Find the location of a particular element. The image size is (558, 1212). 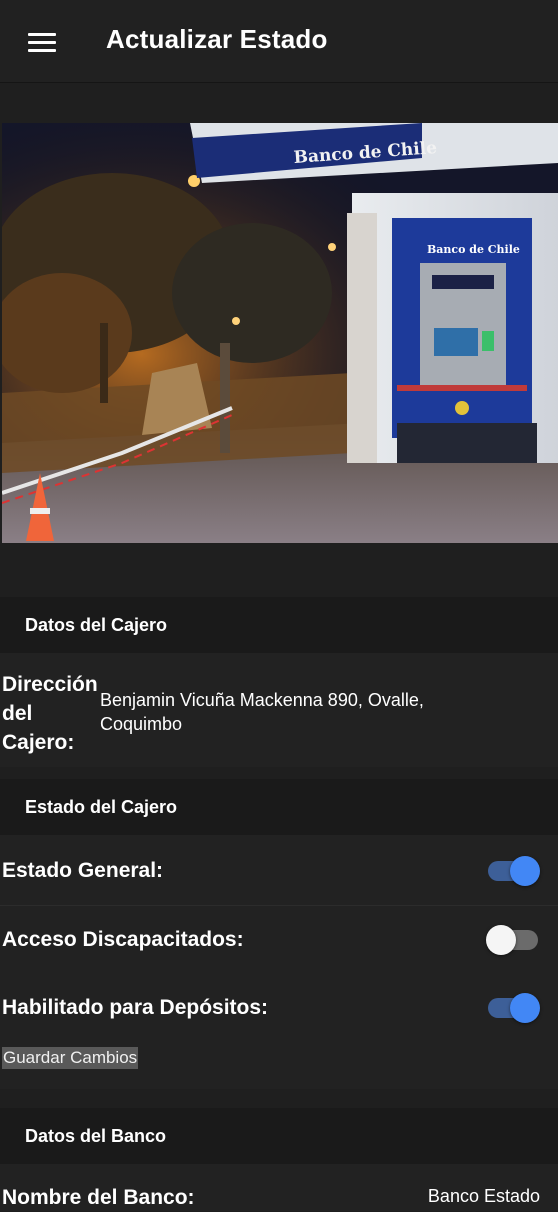

page-title: Actualizar Estado is located at coordinates (217, 39).